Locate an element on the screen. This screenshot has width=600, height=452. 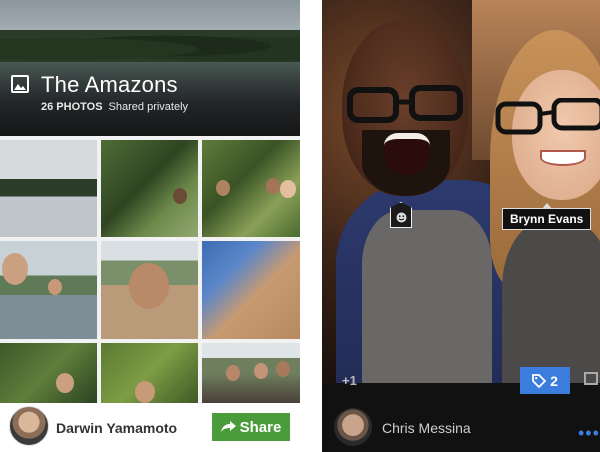
tag-count-label: 2 is located at coordinates (554, 380).